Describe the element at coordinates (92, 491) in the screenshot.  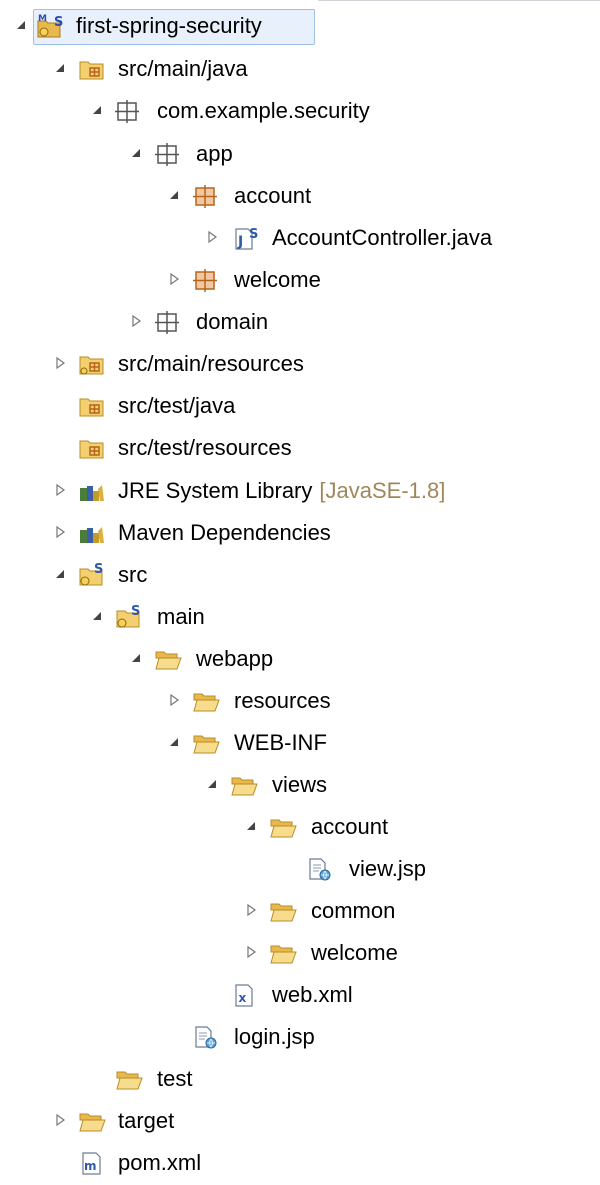
I see `library-icon` at that location.